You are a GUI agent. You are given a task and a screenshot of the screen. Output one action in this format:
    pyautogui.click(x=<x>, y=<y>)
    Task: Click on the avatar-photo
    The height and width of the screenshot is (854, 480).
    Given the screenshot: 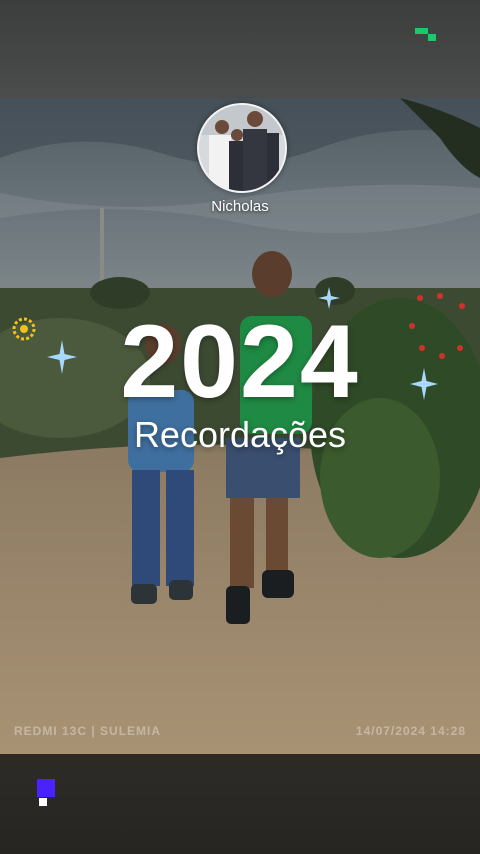 What is the action you would take?
    pyautogui.click(x=242, y=148)
    